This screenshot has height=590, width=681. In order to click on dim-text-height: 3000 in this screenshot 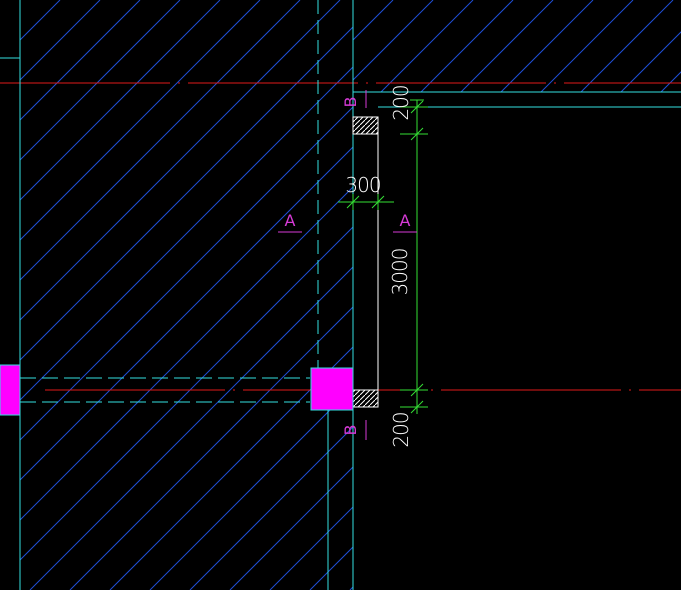, I will do `click(400, 272)`.